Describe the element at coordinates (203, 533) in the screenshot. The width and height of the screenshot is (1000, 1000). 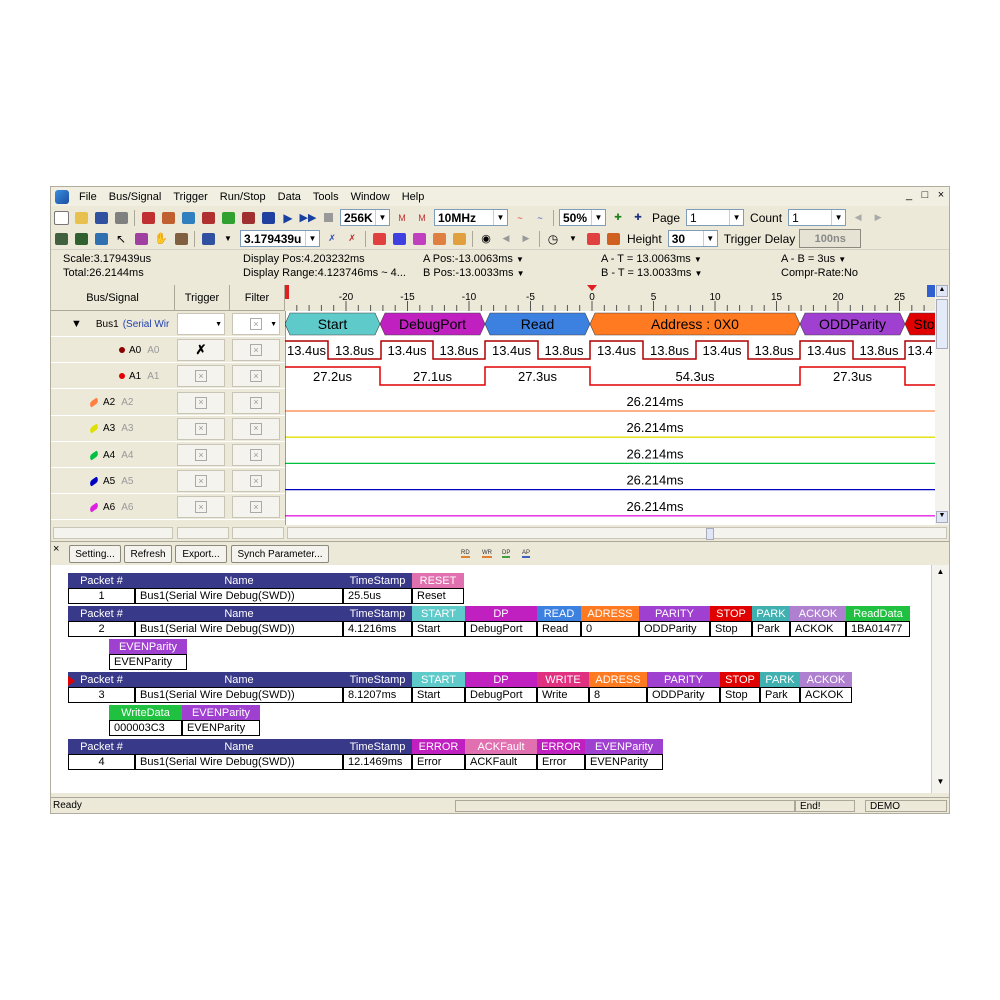
I see `trigger-scrollbar` at that location.